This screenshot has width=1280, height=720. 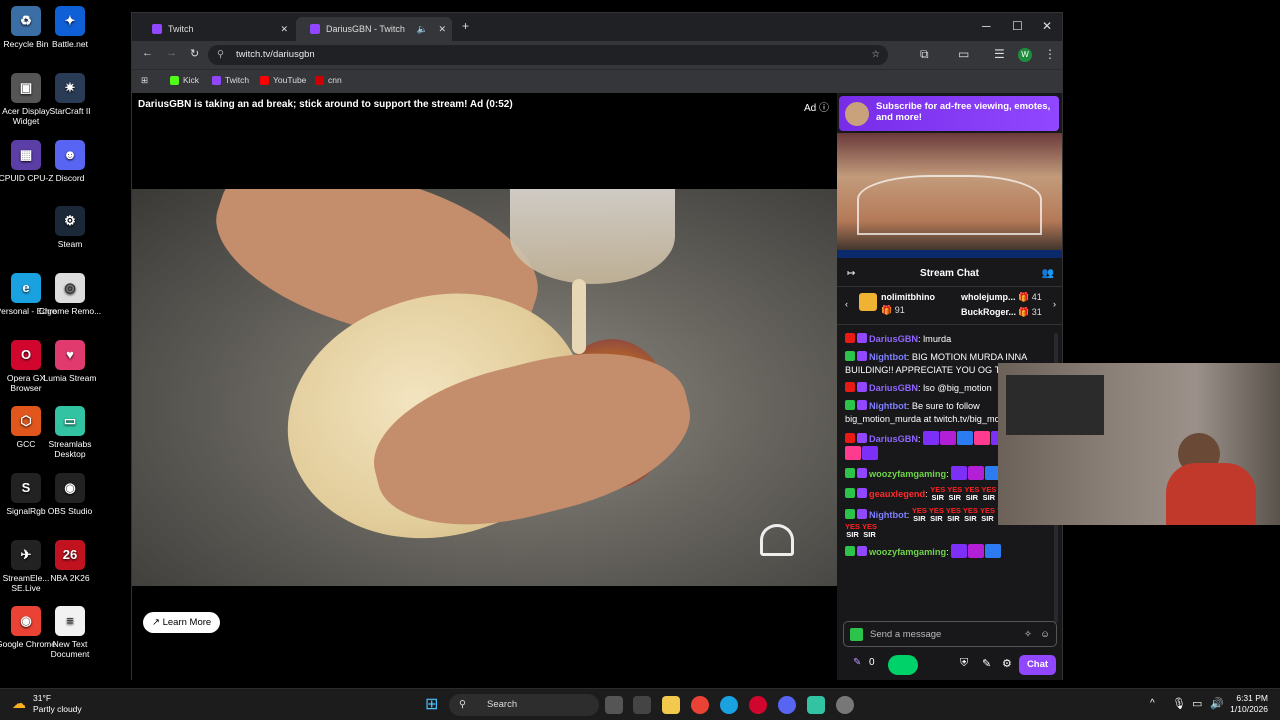 What do you see at coordinates (875, 55) in the screenshot?
I see `star-icon: ☆` at bounding box center [875, 55].